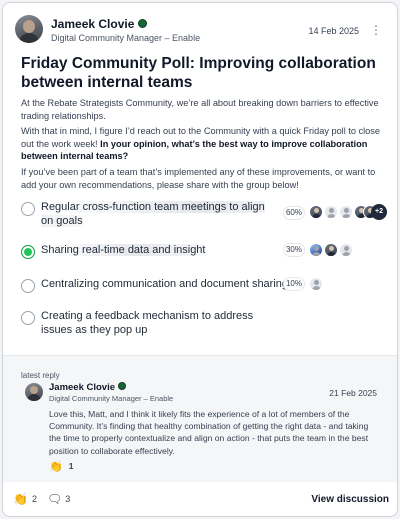 This screenshot has height=519, width=400. I want to click on reply-like-button: 👏 1, so click(61, 466).